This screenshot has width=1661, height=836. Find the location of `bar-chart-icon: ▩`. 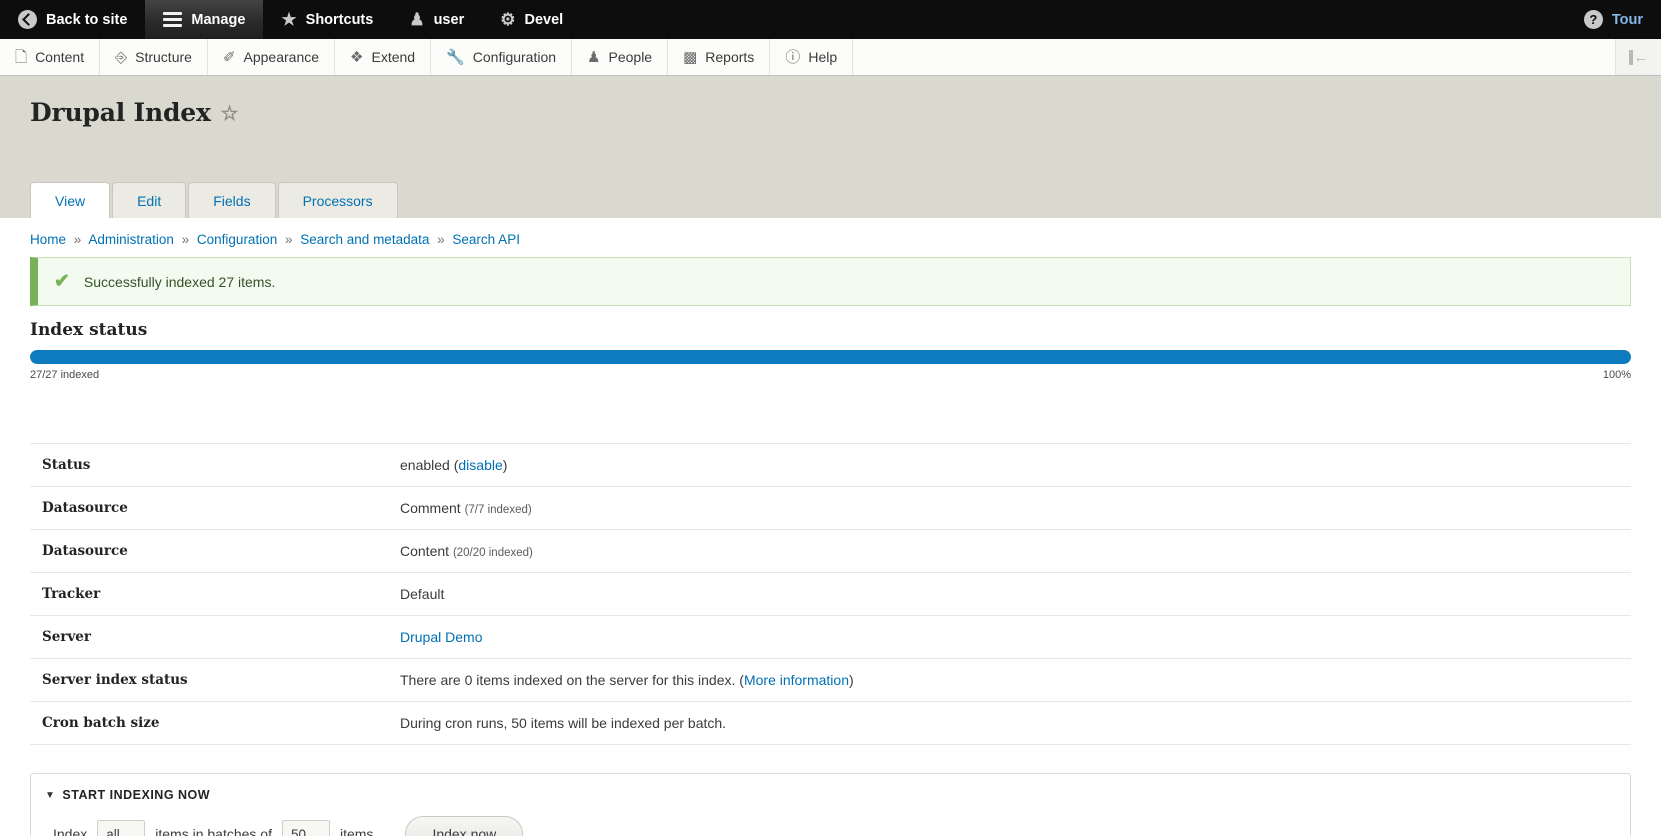

bar-chart-icon: ▩ is located at coordinates (690, 57).